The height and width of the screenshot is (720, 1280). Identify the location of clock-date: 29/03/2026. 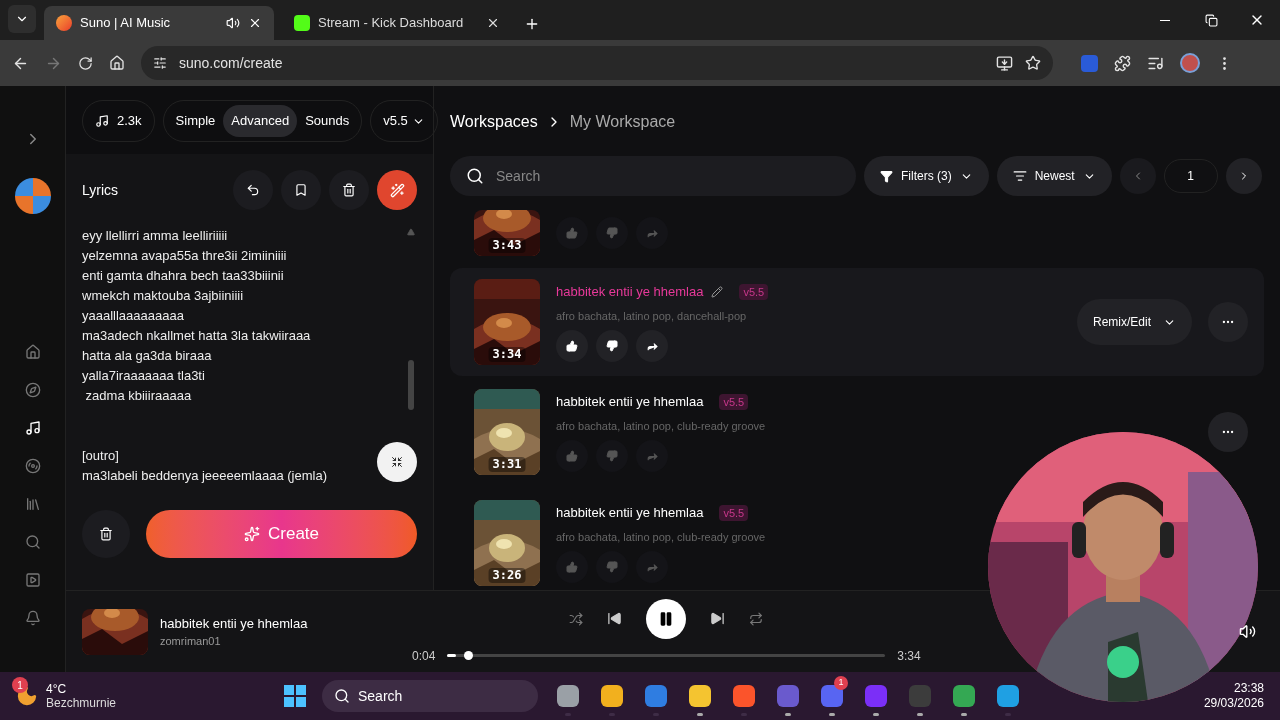
(1233, 703).